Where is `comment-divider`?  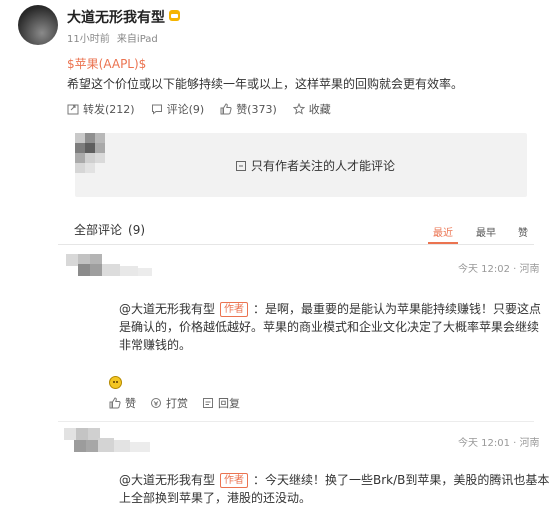 comment-divider is located at coordinates (296, 421).